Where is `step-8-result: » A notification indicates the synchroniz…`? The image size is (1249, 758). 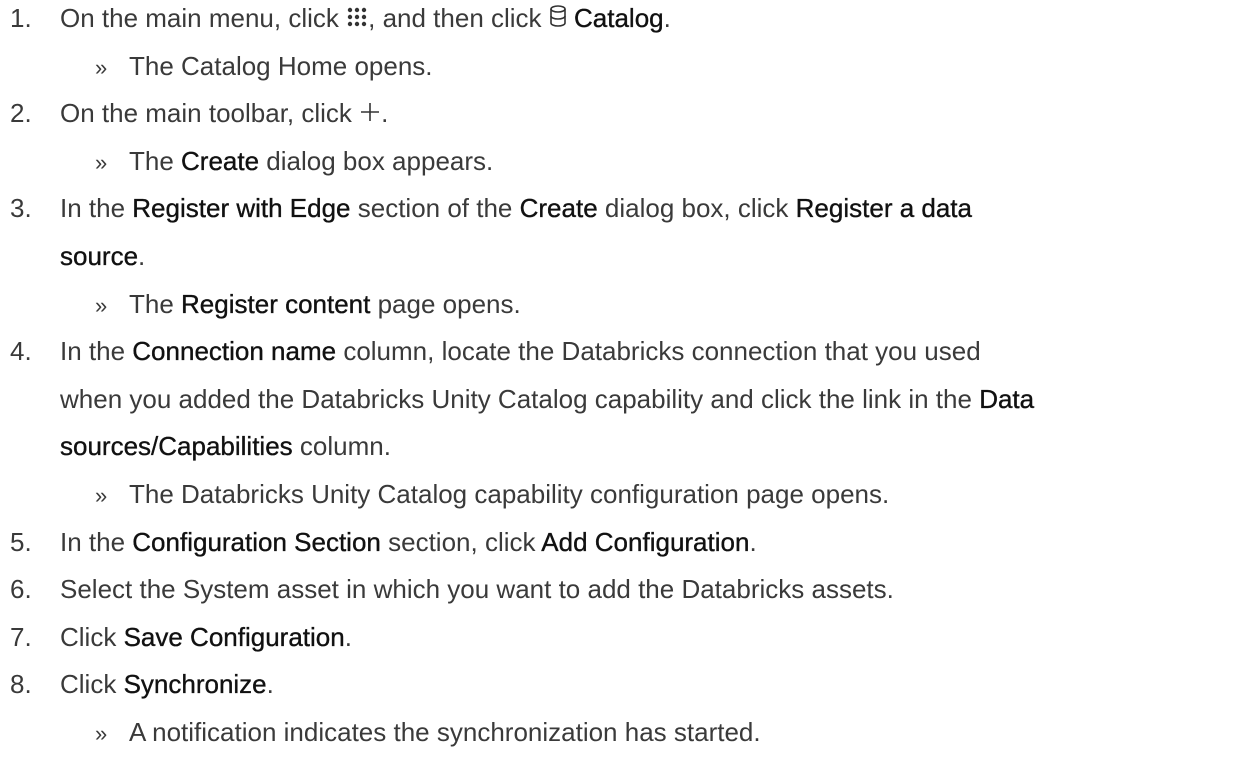 step-8-result: » A notification indicates the synchroniz… is located at coordinates (428, 732).